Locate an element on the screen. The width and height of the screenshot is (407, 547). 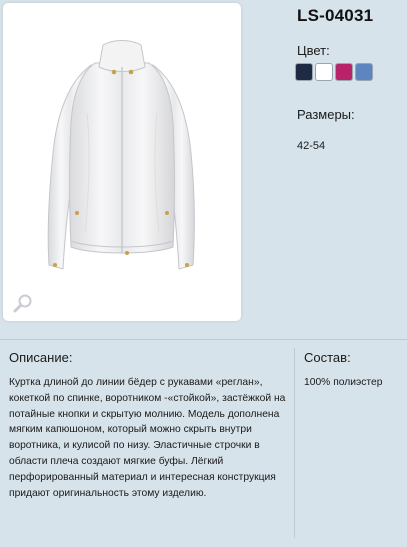
color-swatch-blue is located at coordinates (364, 72).